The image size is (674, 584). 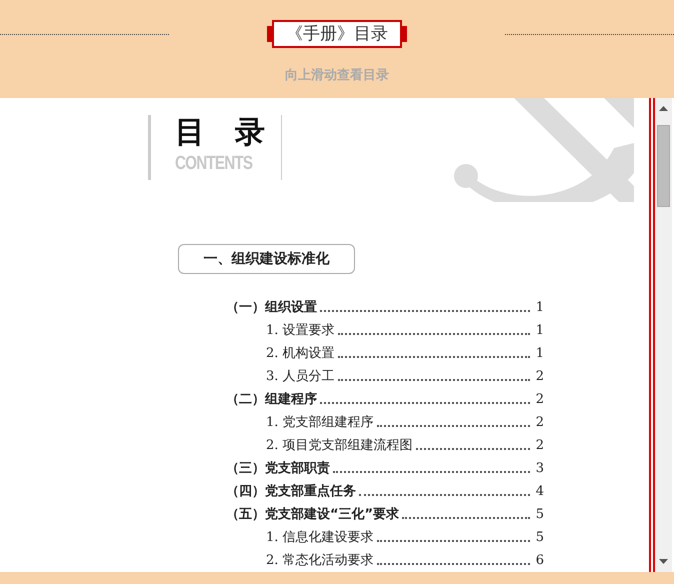 What do you see at coordinates (313, 515) in the screenshot?
I see `chapter-title: （五）党支部建设“三化”要求` at bounding box center [313, 515].